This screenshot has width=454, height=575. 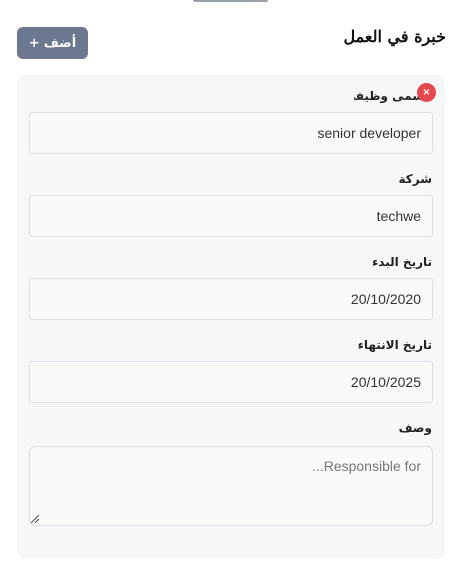 What do you see at coordinates (60, 43) in the screenshot?
I see `add-button-label: أضف` at bounding box center [60, 43].